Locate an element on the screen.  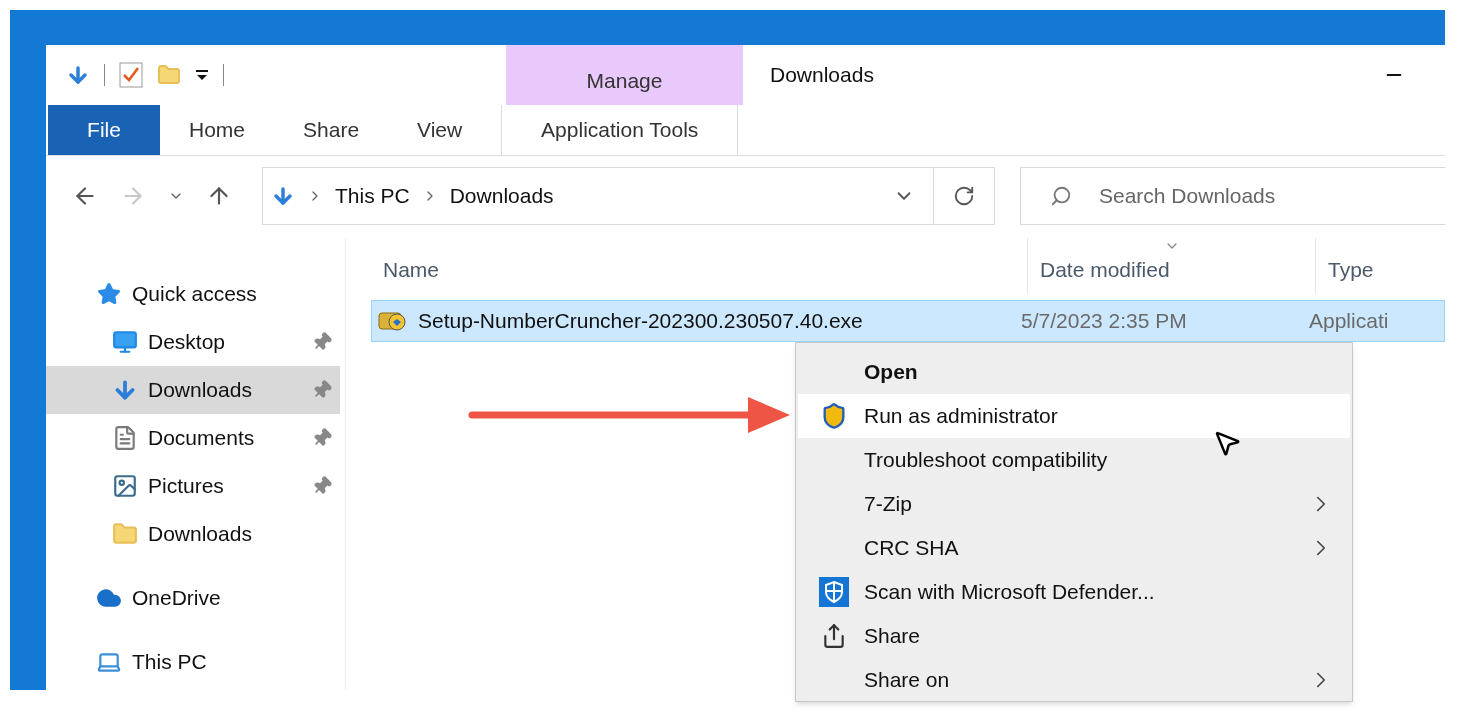
address-bar: This PC Downloads is located at coordinates (628, 196).